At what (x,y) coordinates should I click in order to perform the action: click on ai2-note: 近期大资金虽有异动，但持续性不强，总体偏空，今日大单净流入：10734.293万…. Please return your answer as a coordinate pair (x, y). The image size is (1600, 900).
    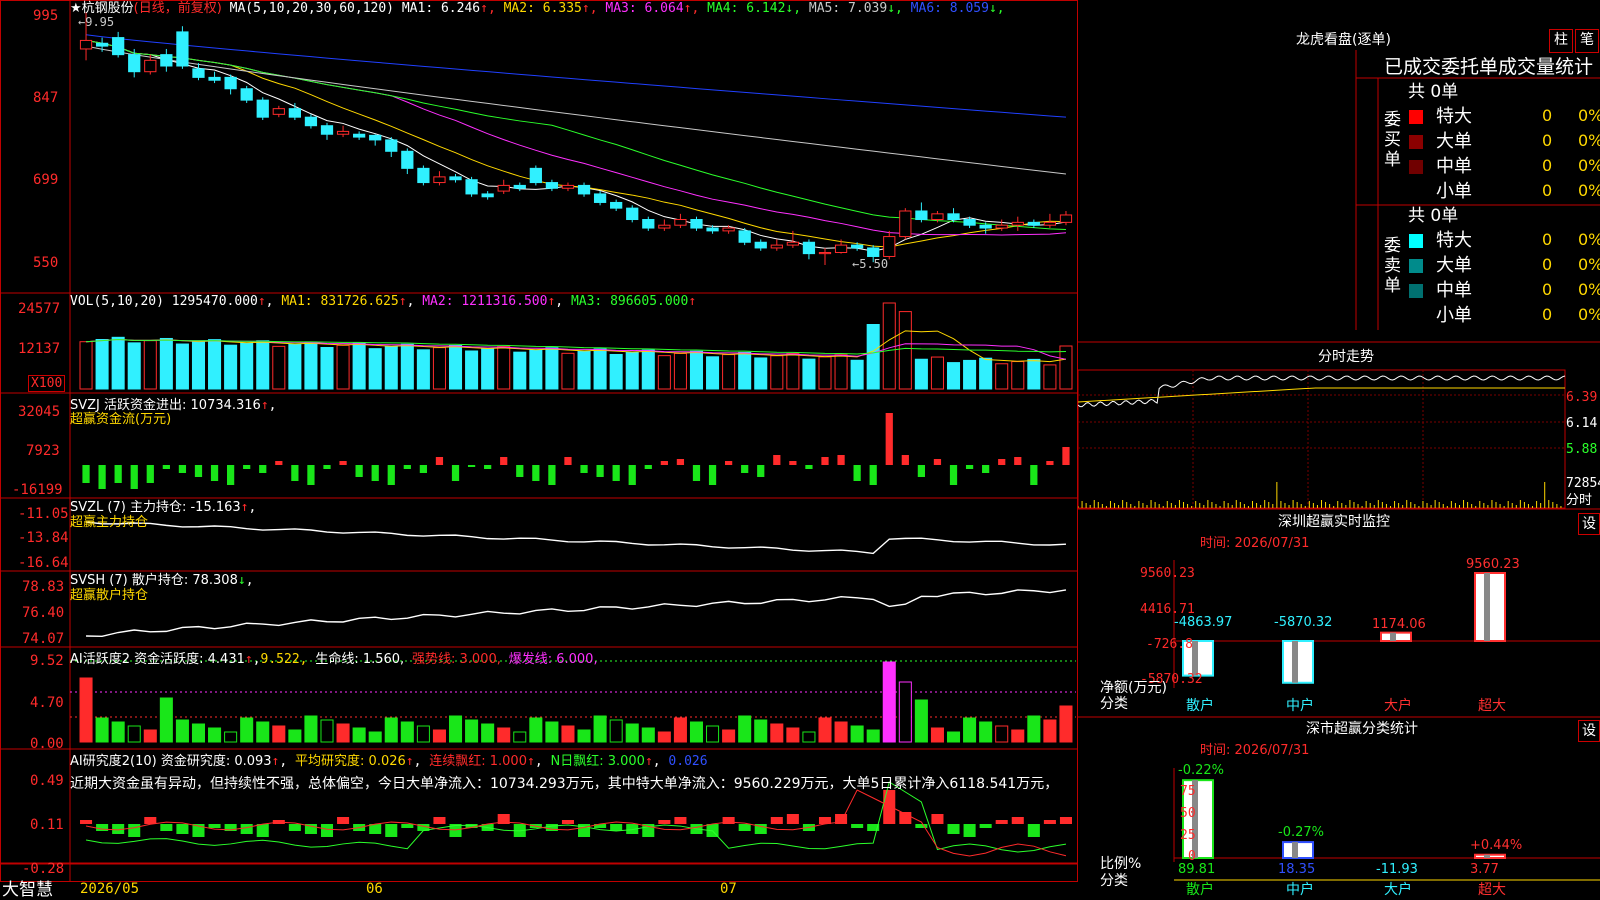
    Looking at the image, I should click on (564, 784).